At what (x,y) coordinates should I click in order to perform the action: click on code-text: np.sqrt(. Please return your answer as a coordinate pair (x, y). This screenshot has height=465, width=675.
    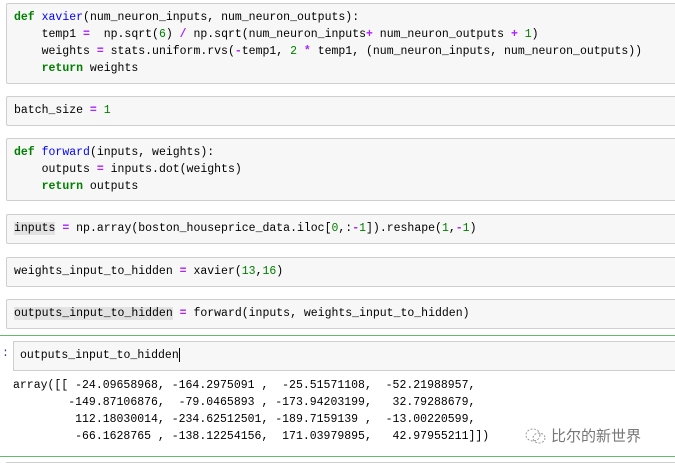
    Looking at the image, I should click on (124, 34).